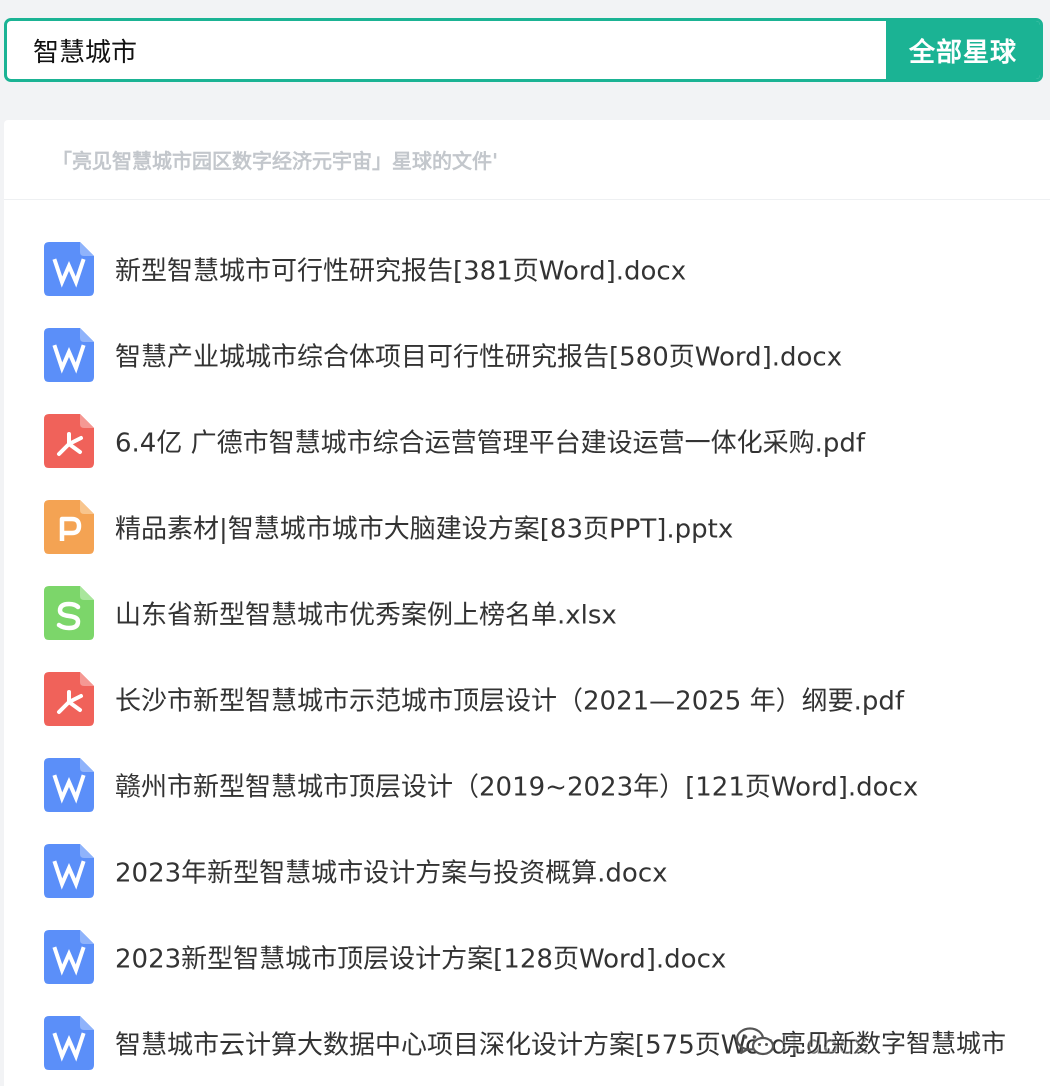 This screenshot has height=1086, width=1050. What do you see at coordinates (510, 701) in the screenshot?
I see `file-name: 长沙市新型智慧城市示范城市顶层设计（2021—2025 年）纲要.pdf` at bounding box center [510, 701].